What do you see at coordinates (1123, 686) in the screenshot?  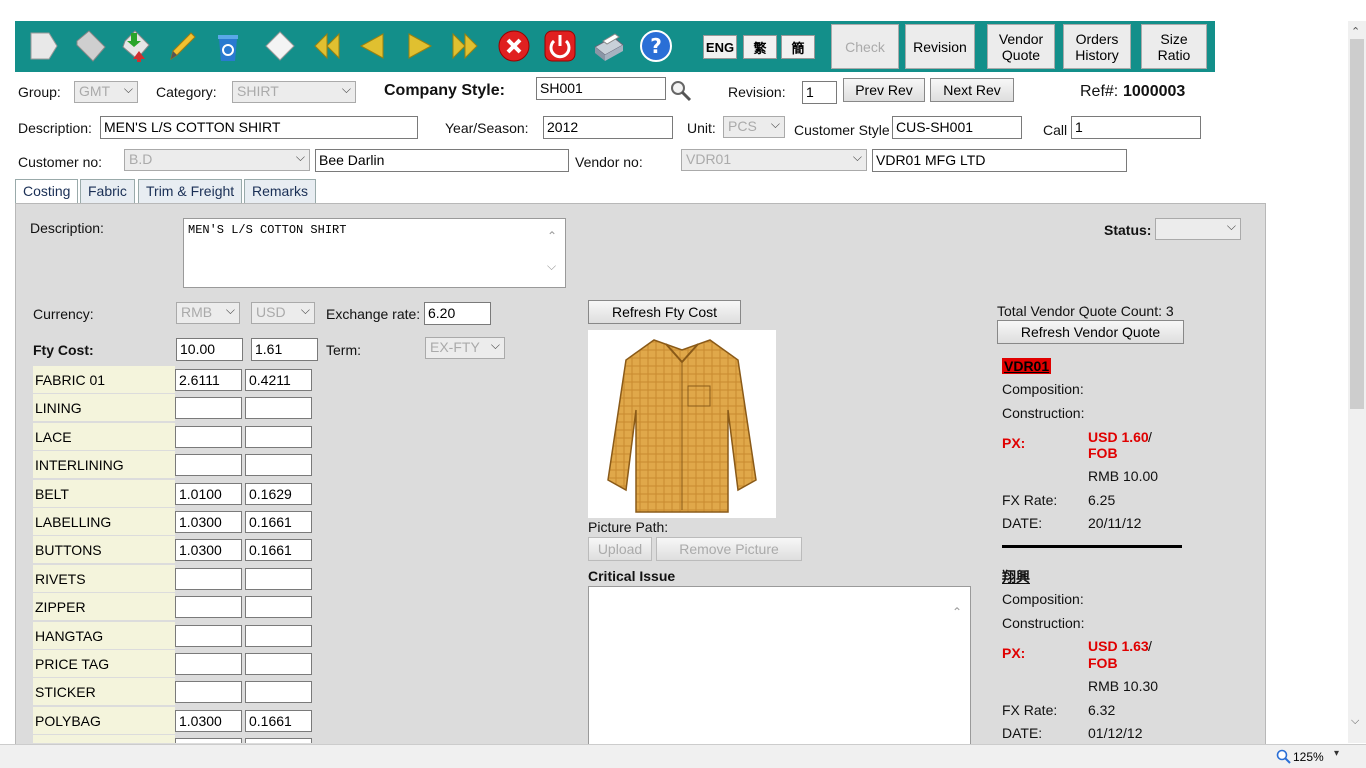 I see `vendor-quote-2-rmb: RMB 10.30` at bounding box center [1123, 686].